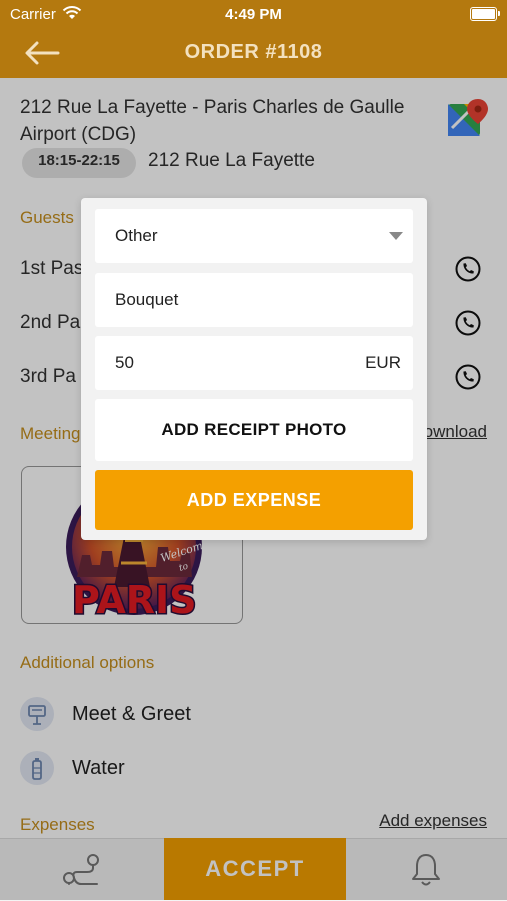  What do you see at coordinates (147, 299) in the screenshot?
I see `description-value: Bouquet` at bounding box center [147, 299].